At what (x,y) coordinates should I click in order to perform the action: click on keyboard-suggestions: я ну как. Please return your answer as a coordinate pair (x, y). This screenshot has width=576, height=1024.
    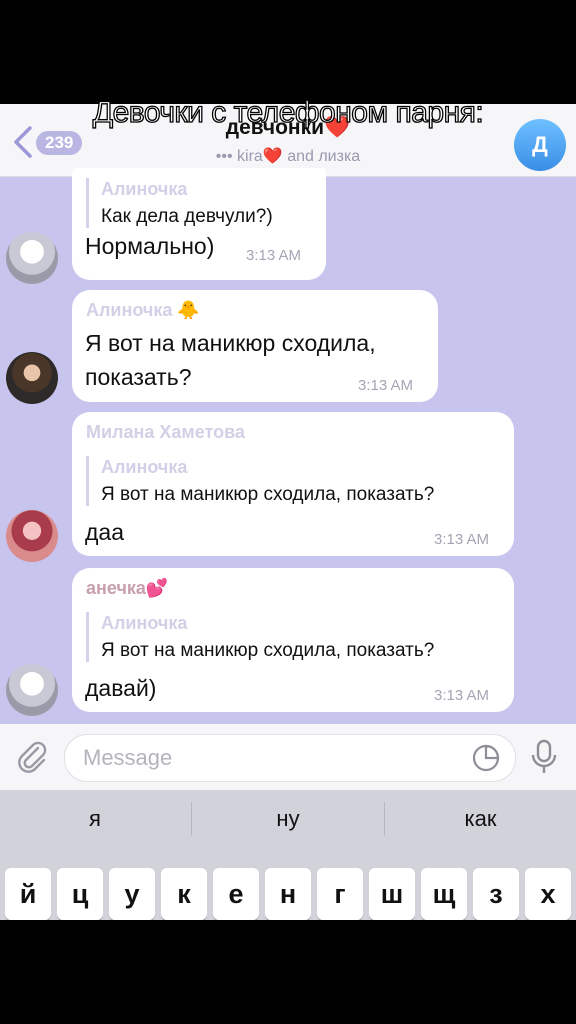
    Looking at the image, I should click on (288, 819).